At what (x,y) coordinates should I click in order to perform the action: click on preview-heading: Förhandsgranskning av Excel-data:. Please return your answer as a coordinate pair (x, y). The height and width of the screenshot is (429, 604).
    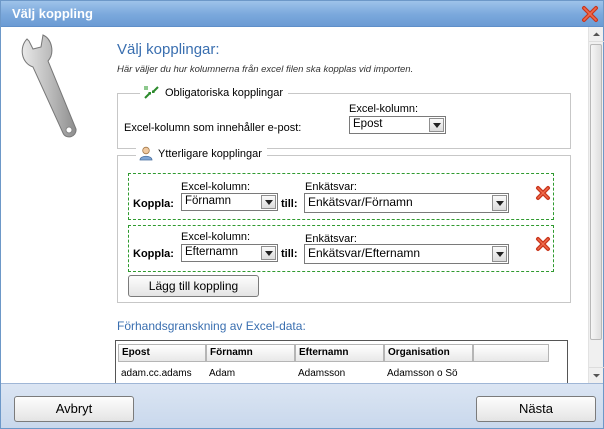
    Looking at the image, I should click on (211, 326).